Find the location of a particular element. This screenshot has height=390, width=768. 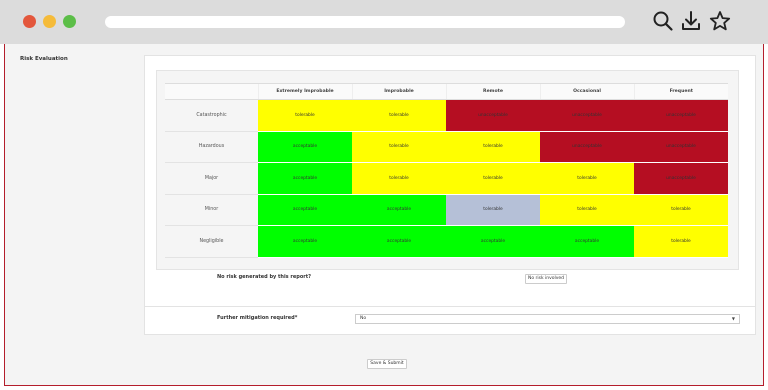

column-header: Improbable is located at coordinates (398, 91).